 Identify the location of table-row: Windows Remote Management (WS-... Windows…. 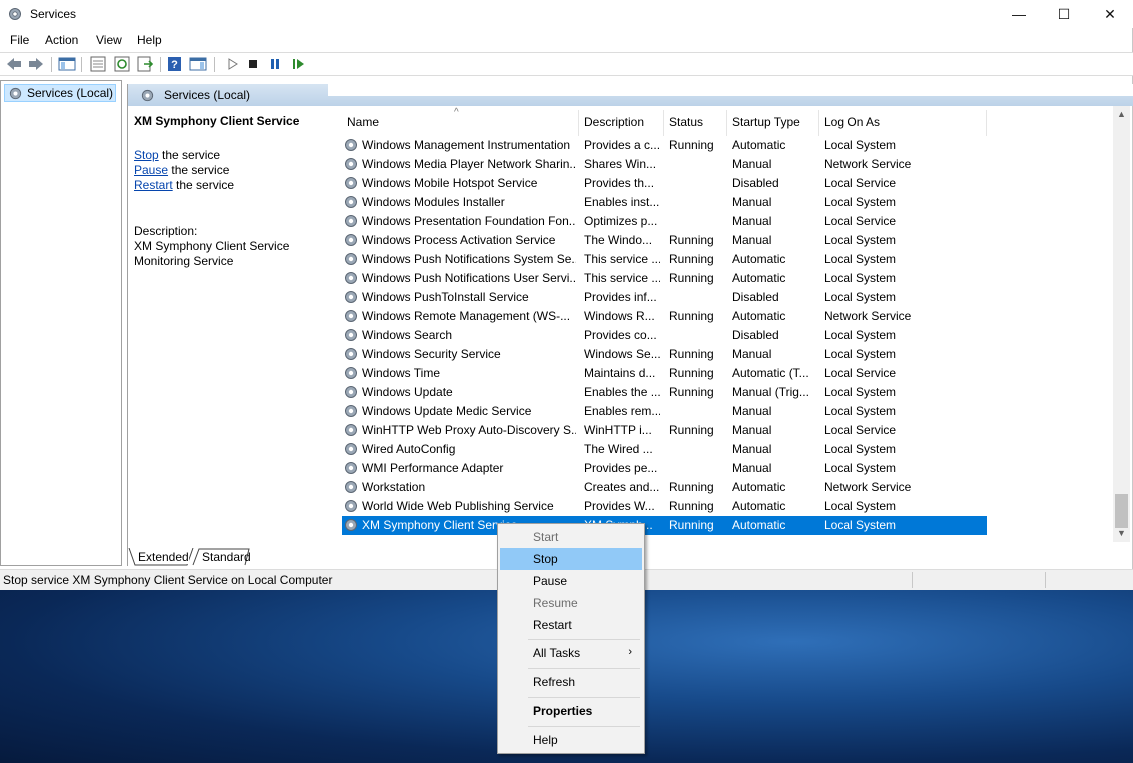
(664, 316).